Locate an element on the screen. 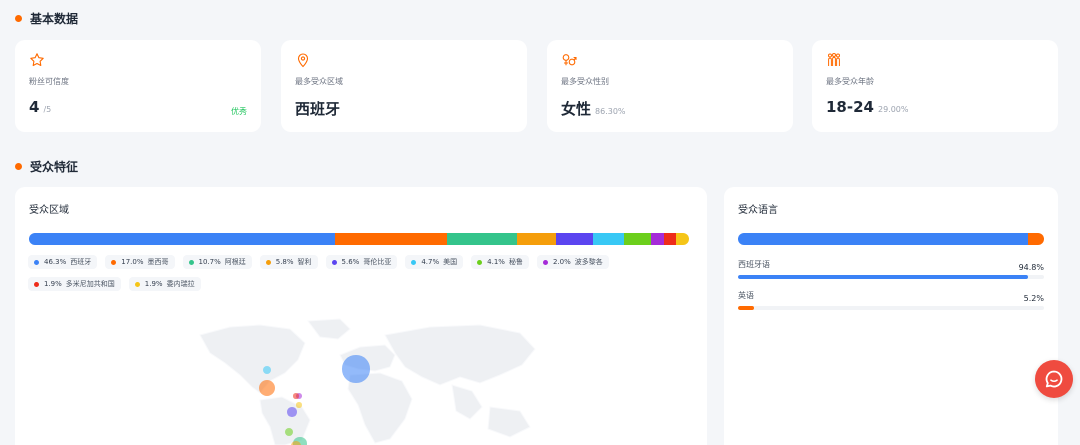  legend-percent: 4.7% is located at coordinates (430, 262).